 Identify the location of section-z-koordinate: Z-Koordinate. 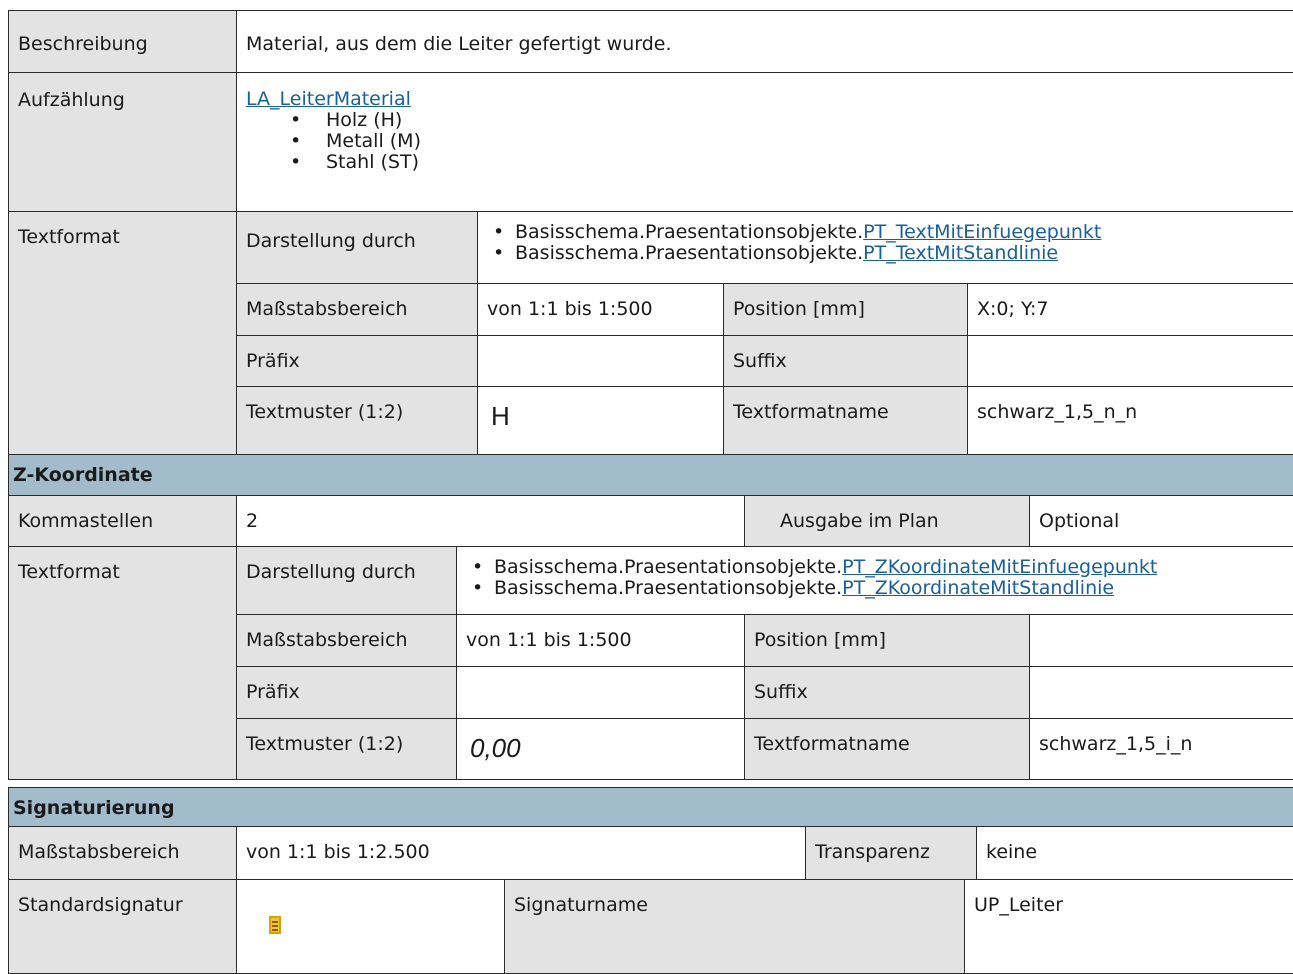
(650, 475).